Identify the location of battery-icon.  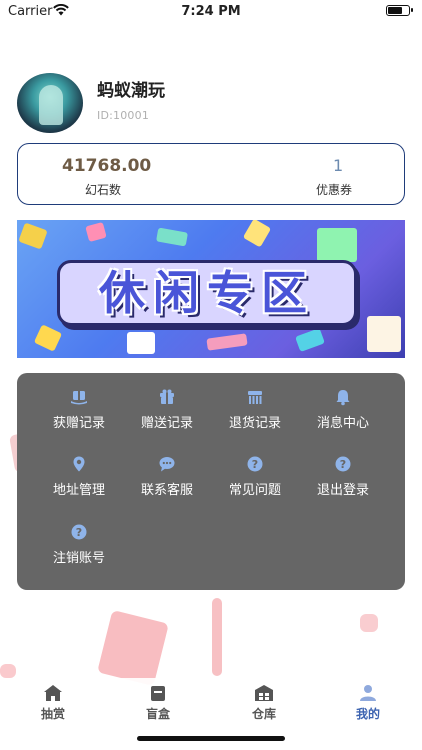
(399, 10).